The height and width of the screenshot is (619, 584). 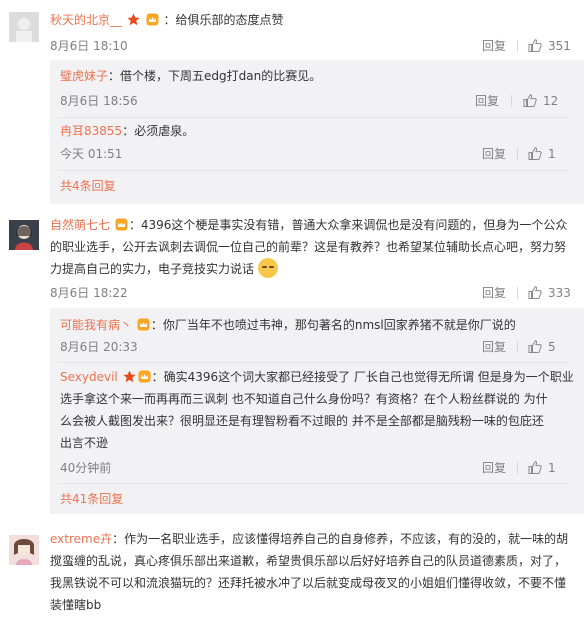 What do you see at coordinates (84, 76) in the screenshot?
I see `username: 璧虎妹子` at bounding box center [84, 76].